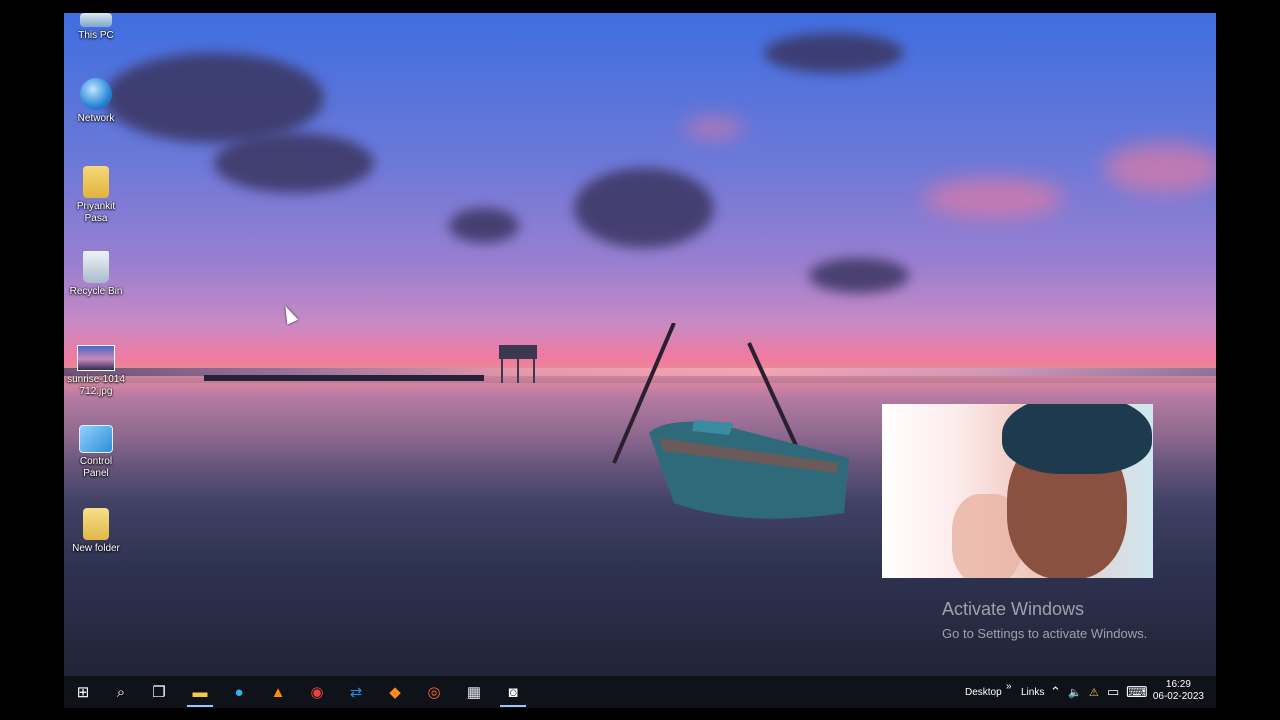  I want to click on this-pc-icon, so click(96, 20).